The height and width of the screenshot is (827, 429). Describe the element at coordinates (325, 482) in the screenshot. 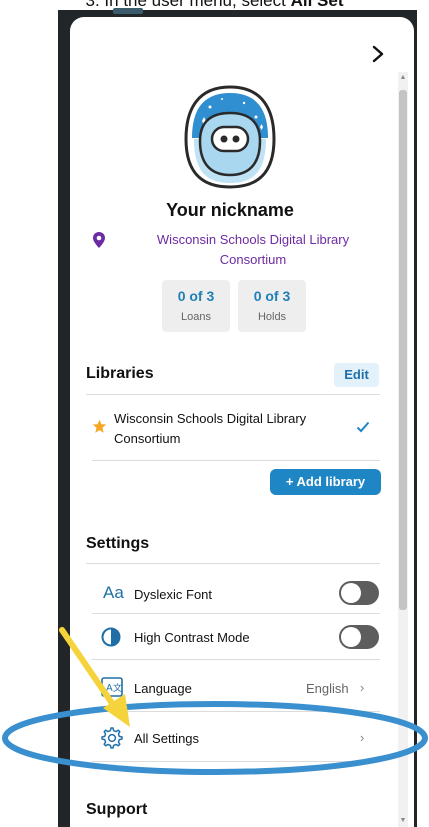

I see `add-library-button: + Add library` at that location.